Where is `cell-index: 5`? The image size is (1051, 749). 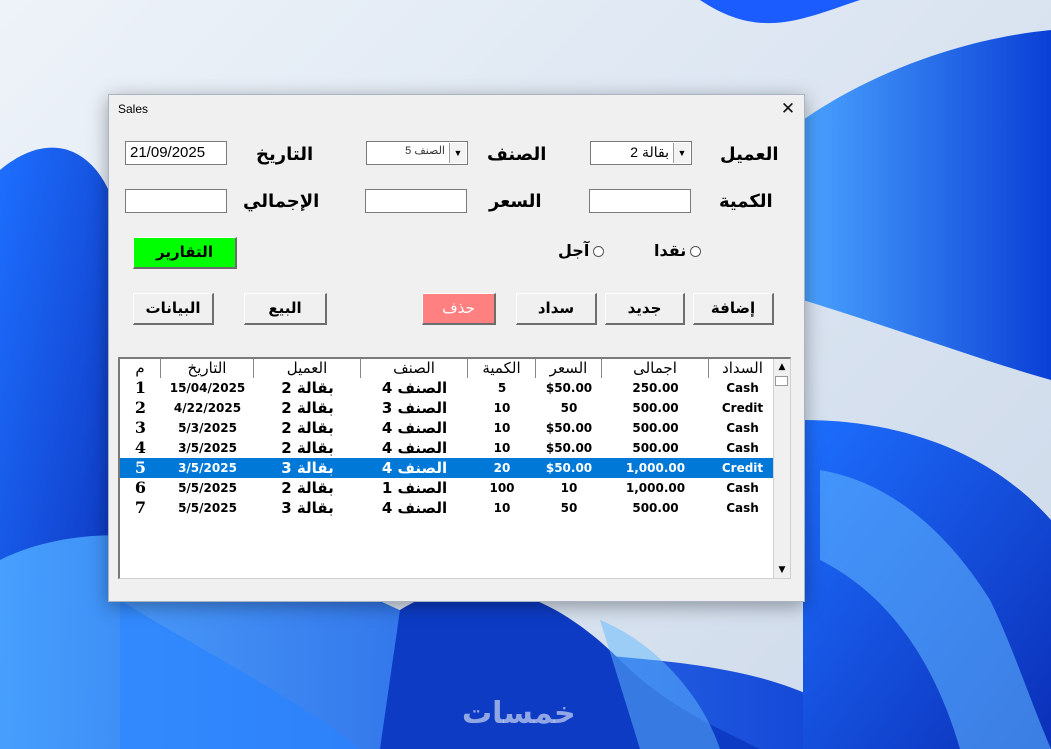
cell-index: 5 is located at coordinates (140, 467).